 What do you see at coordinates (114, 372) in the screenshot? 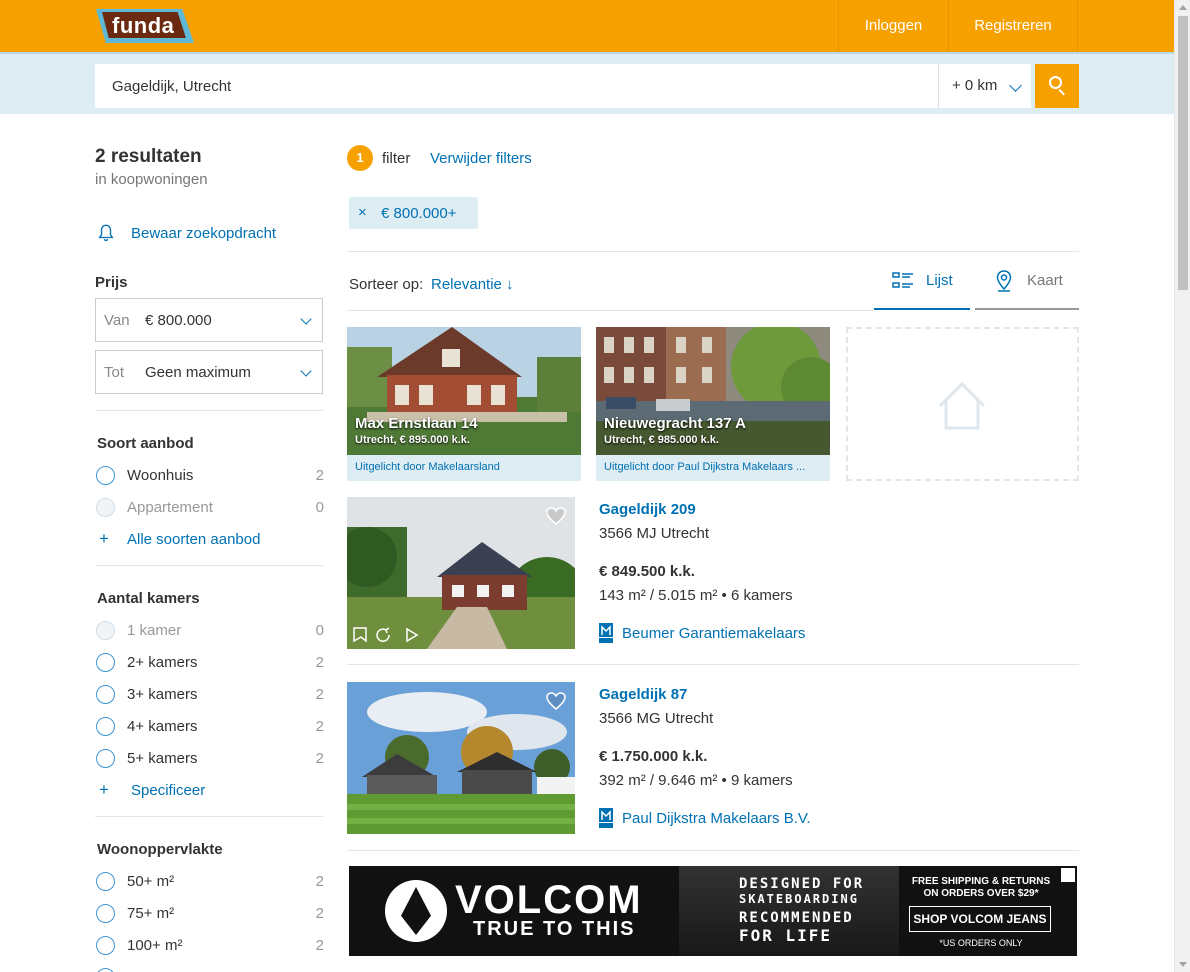
I see `price-to-prefix: Tot` at bounding box center [114, 372].